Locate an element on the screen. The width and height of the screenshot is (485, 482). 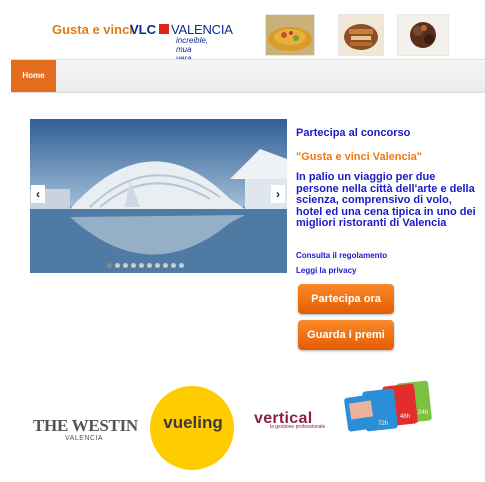
vueling-logo: vueling is located at coordinates (193, 422).